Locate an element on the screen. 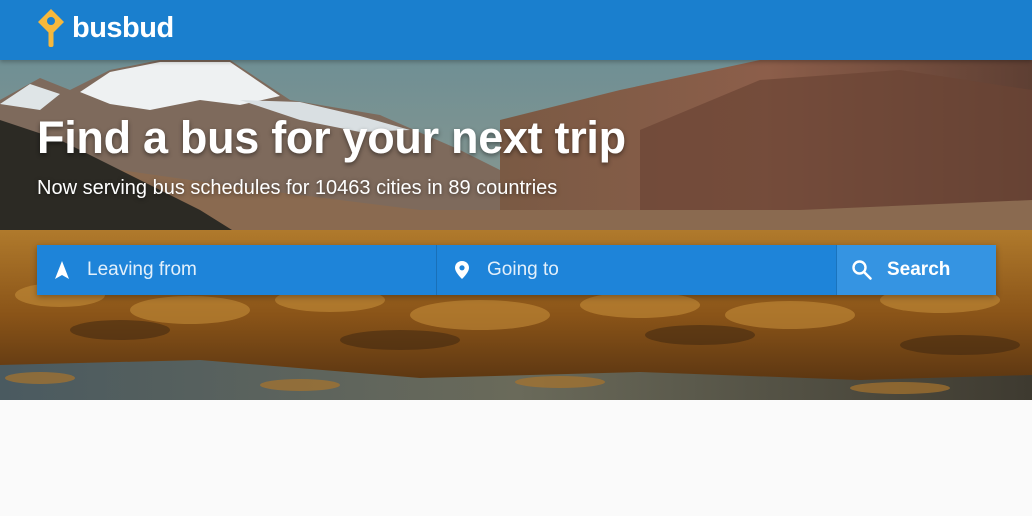 This screenshot has width=1032, height=516. search-button-label: Search is located at coordinates (919, 269).